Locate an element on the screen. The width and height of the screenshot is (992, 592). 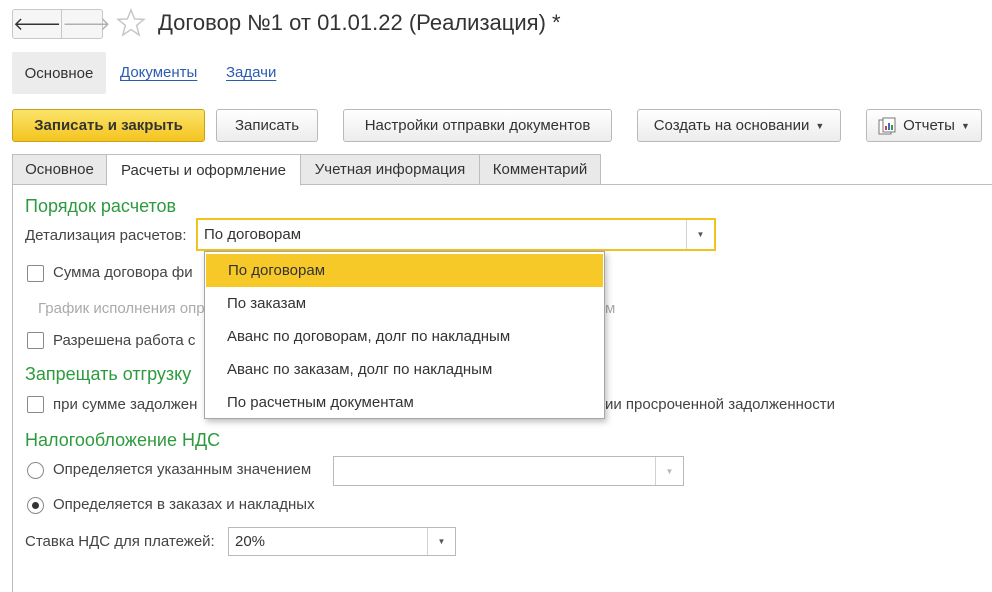
reports-button: Отчеты ▼ is located at coordinates (924, 125).